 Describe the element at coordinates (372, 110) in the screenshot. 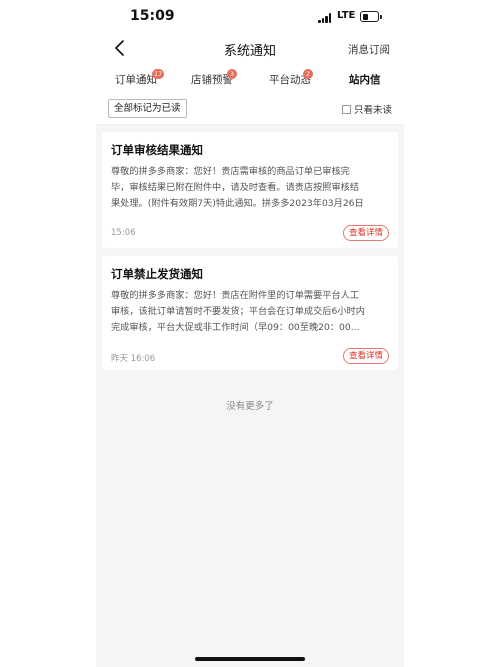

I see `only-unread-label: 只看未读` at that location.